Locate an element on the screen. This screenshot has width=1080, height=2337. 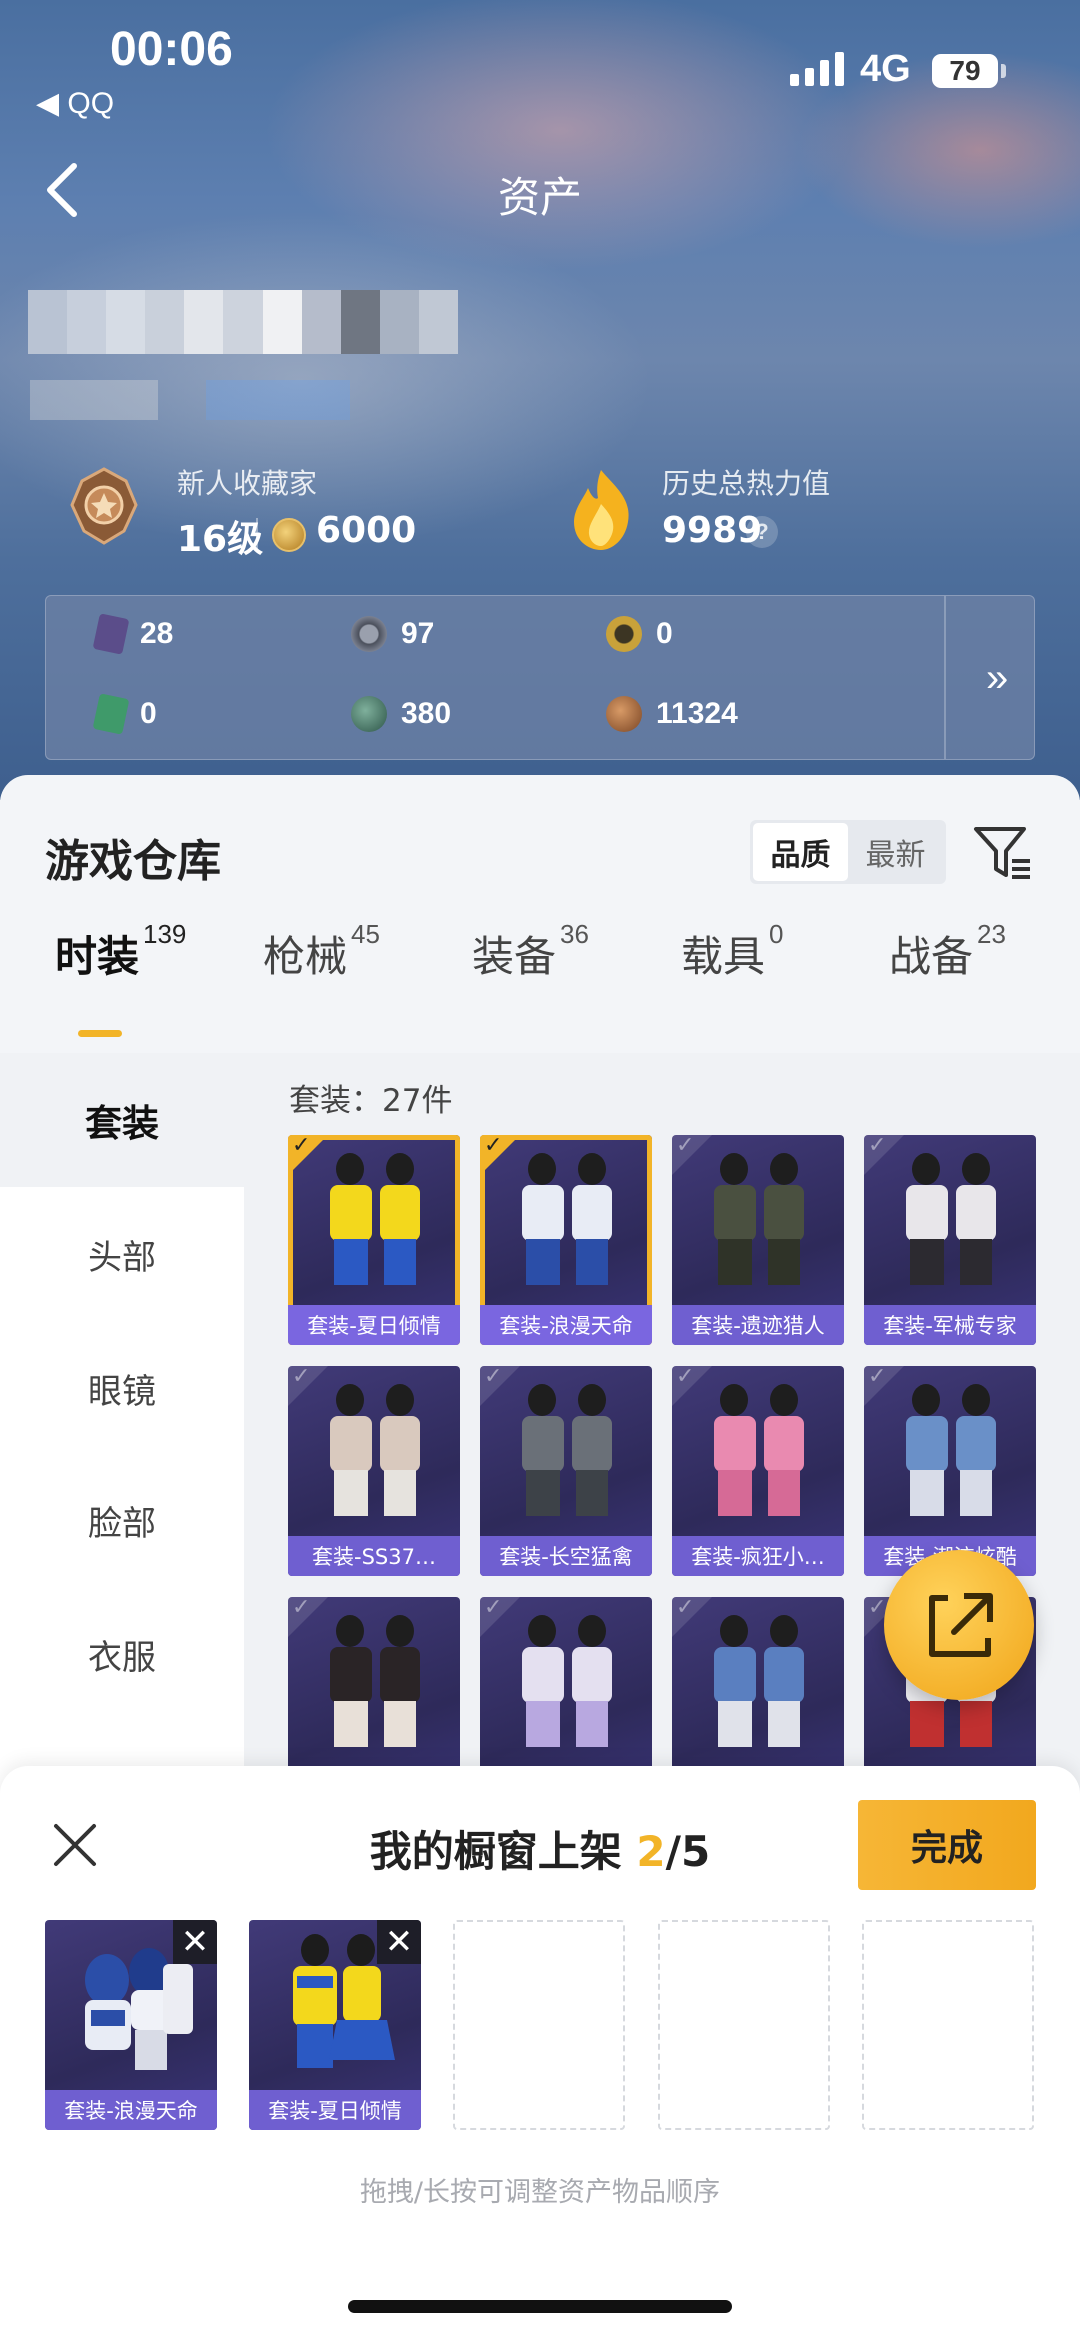
sidebar-item-head: 头部 is located at coordinates (122, 1254).